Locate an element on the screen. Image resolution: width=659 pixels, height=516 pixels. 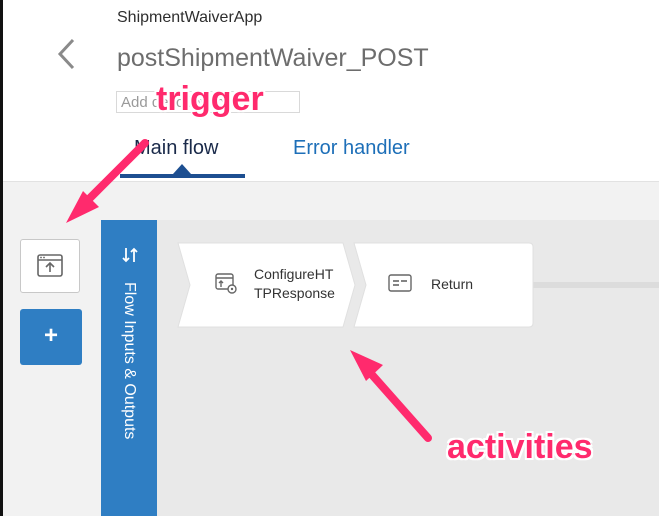
active-tab-indicator is located at coordinates (182, 176).